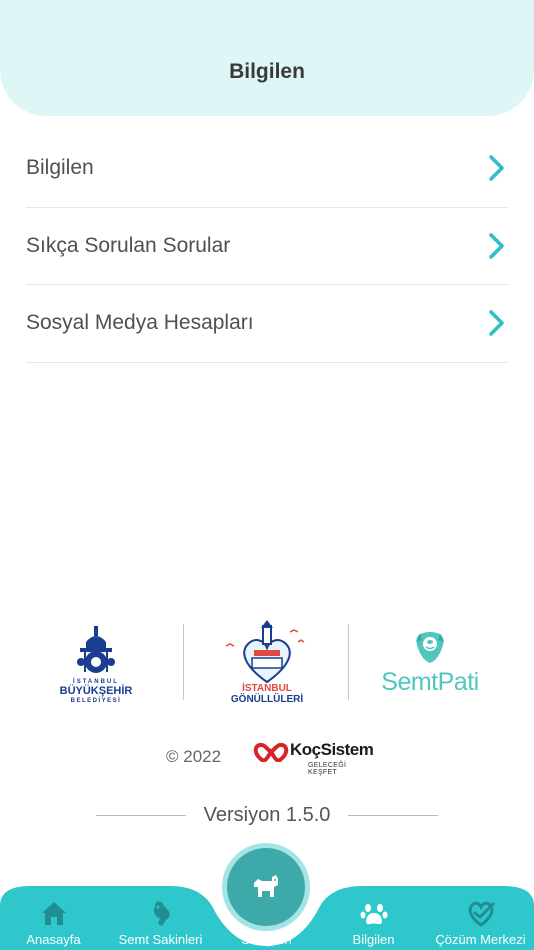 The height and width of the screenshot is (950, 534). I want to click on tab-bilgilen: Bilgilen, so click(373, 919).